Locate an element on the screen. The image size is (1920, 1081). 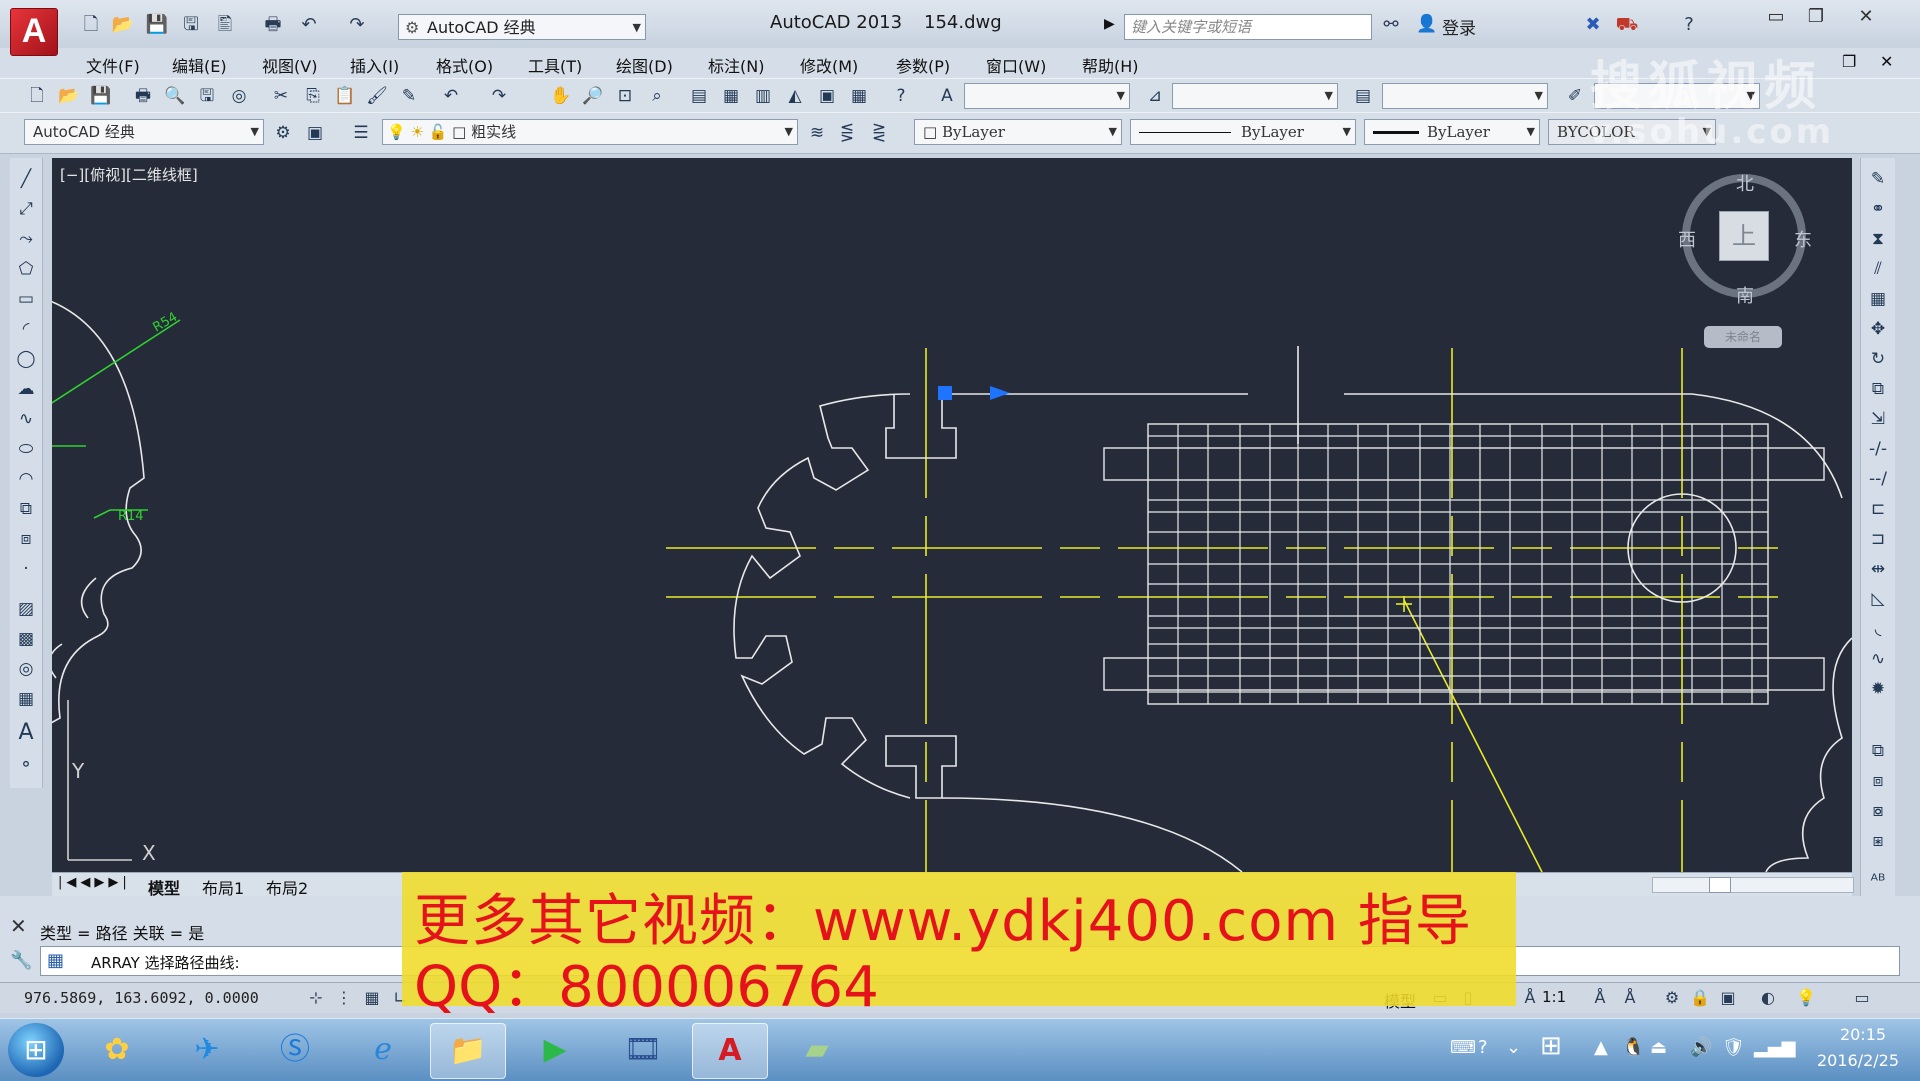
volume-icon: 🔊 is located at coordinates (1701, 1047).